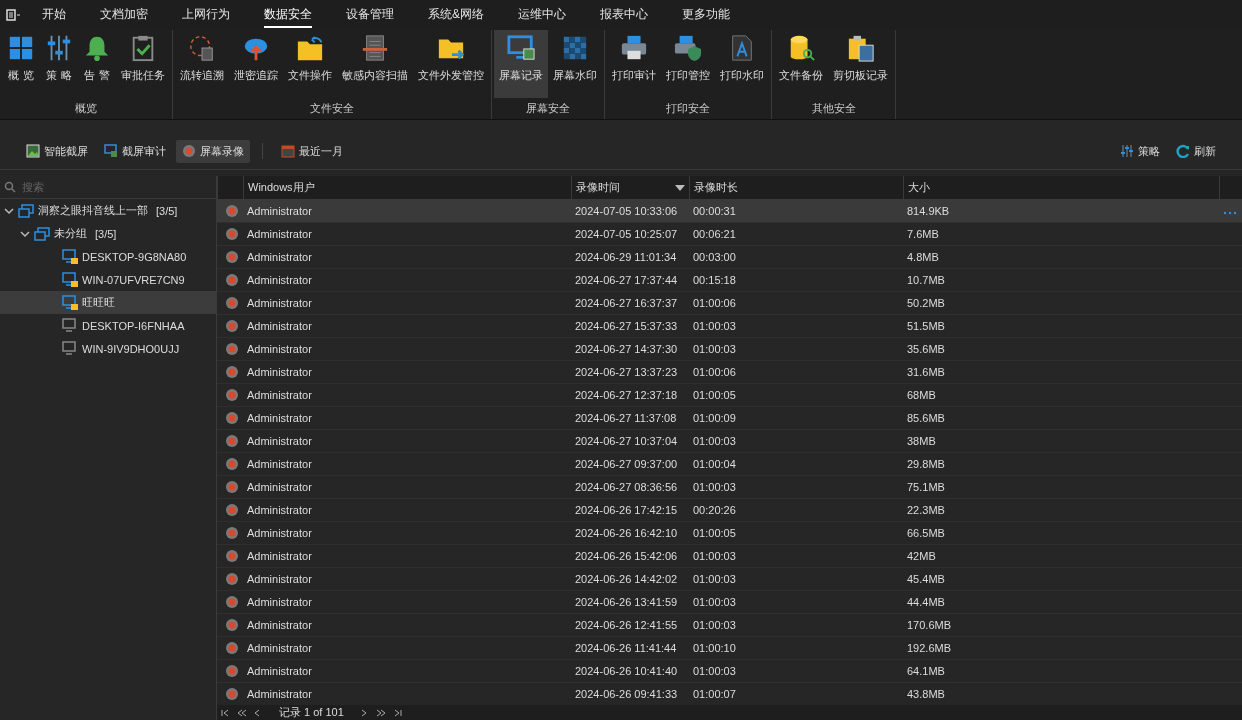 The height and width of the screenshot is (720, 1242). Describe the element at coordinates (134, 256) in the screenshot. I see `tree-label: DESKTOP-9G8NA80` at that location.